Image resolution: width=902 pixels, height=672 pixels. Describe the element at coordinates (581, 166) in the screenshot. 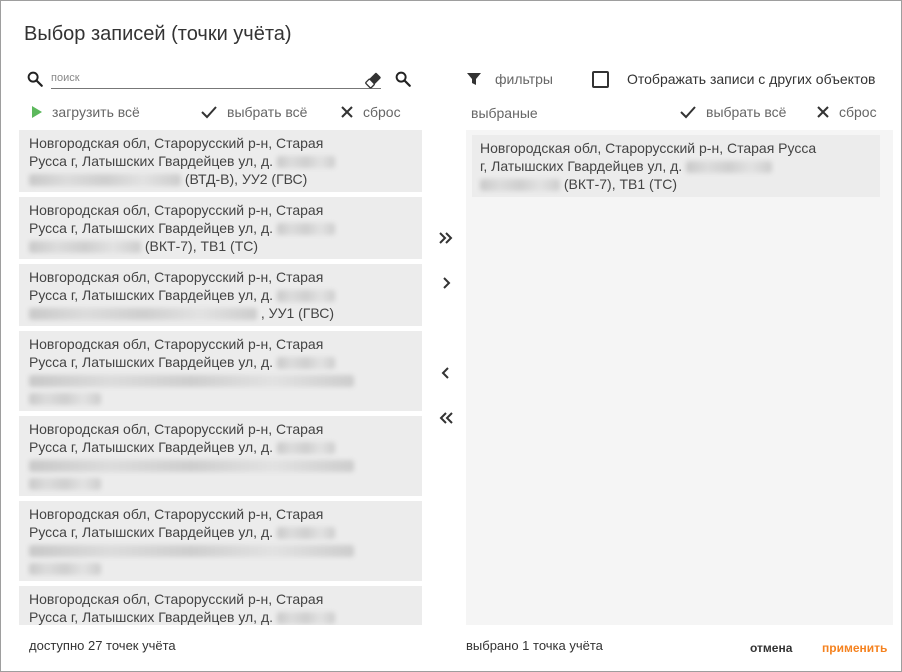

I see `item-line-2: г, Латышских Гвардейцев ул, д.` at that location.